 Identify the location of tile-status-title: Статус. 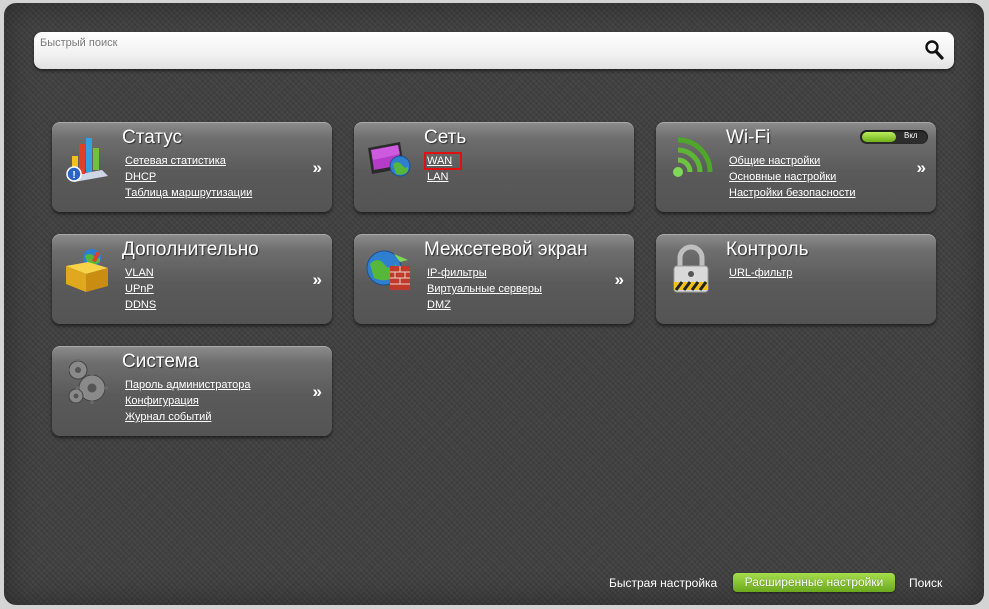
(152, 137).